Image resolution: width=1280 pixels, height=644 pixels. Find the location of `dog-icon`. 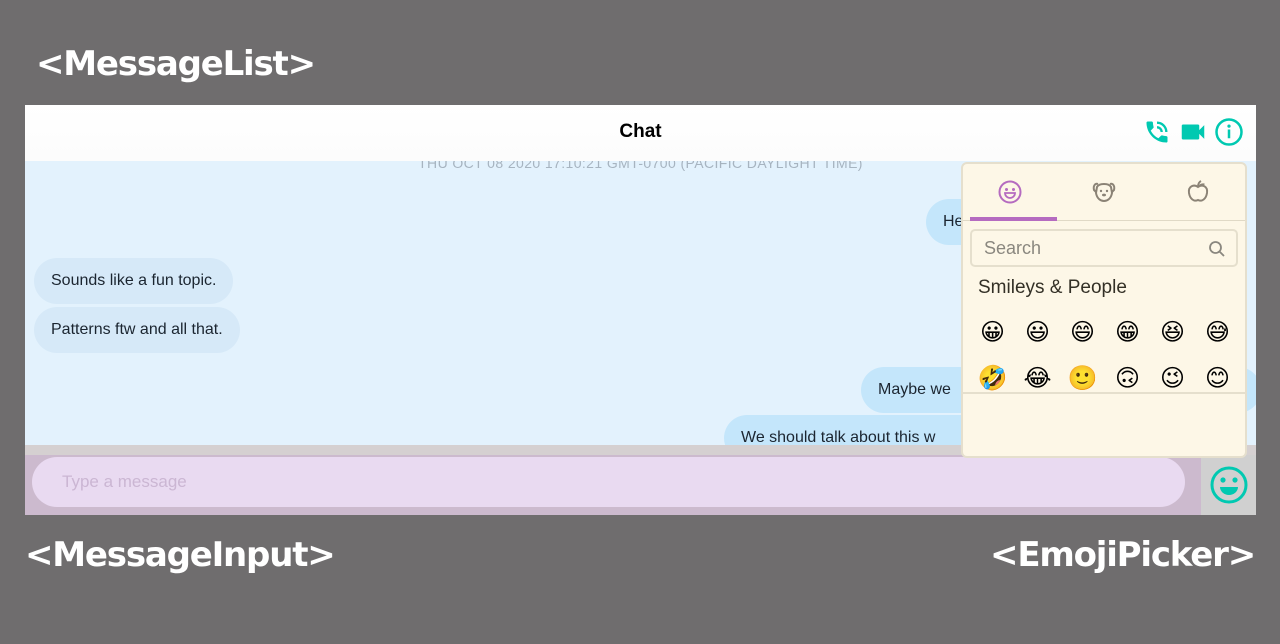

dog-icon is located at coordinates (1104, 192).